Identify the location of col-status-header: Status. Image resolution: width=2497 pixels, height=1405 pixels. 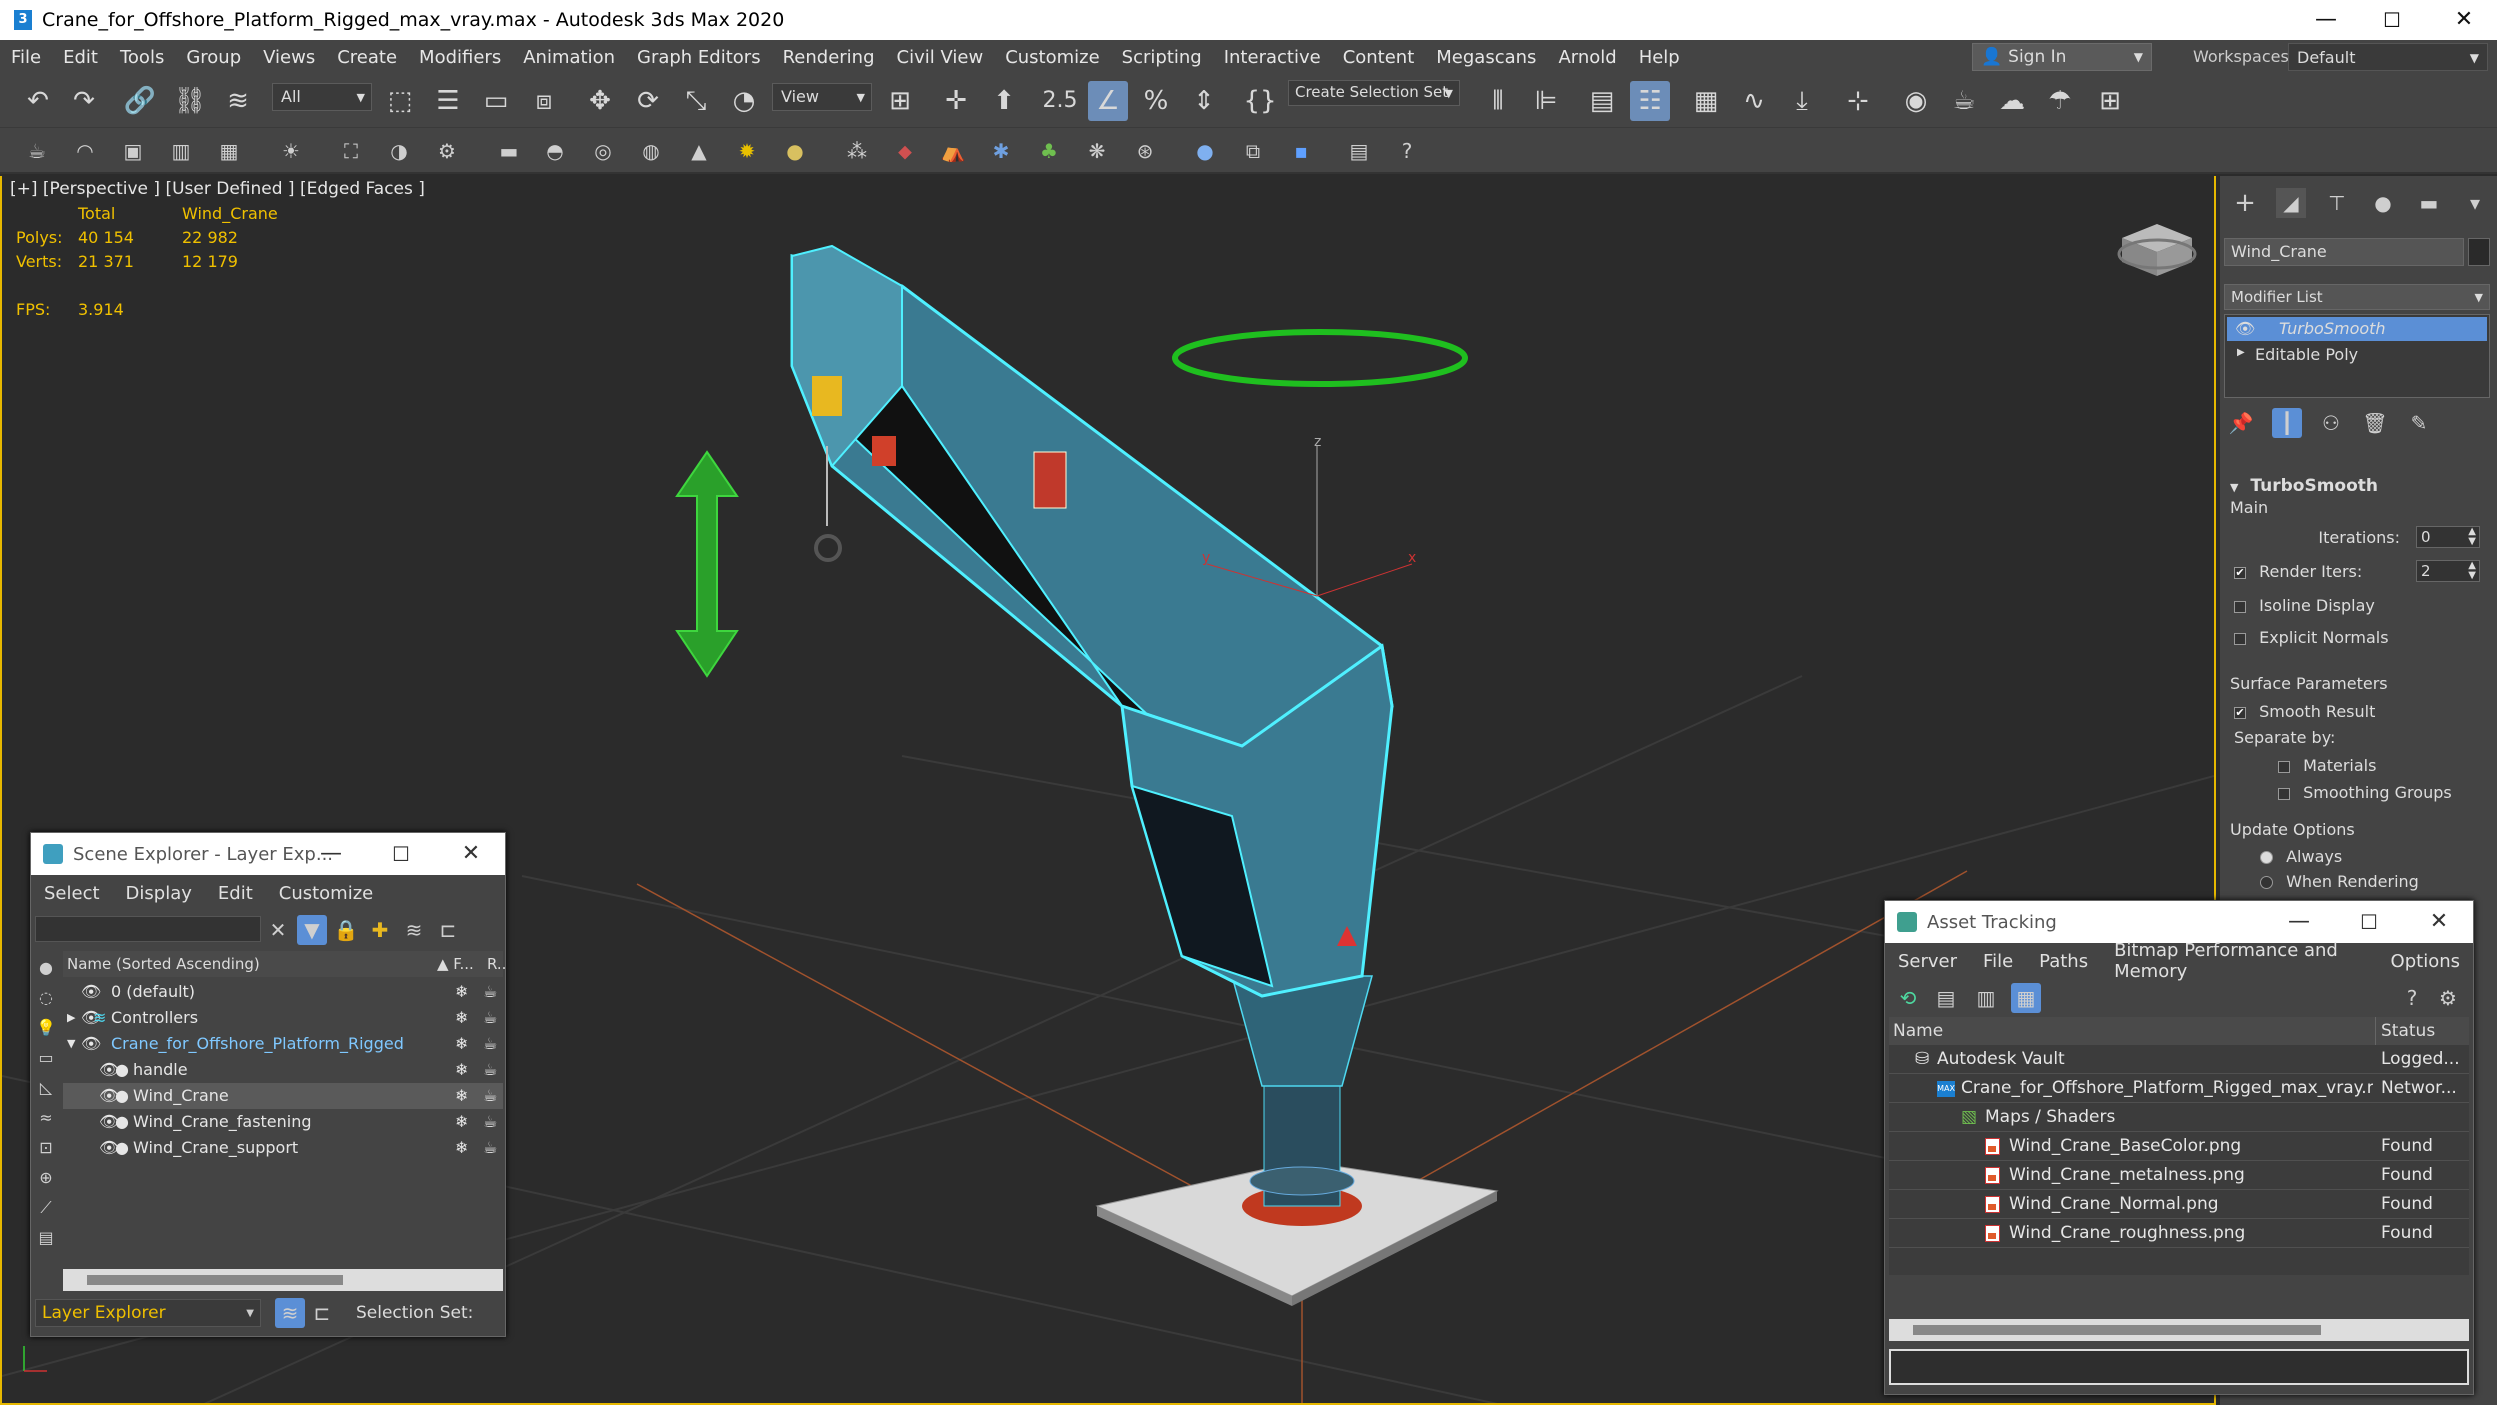
(2408, 1031).